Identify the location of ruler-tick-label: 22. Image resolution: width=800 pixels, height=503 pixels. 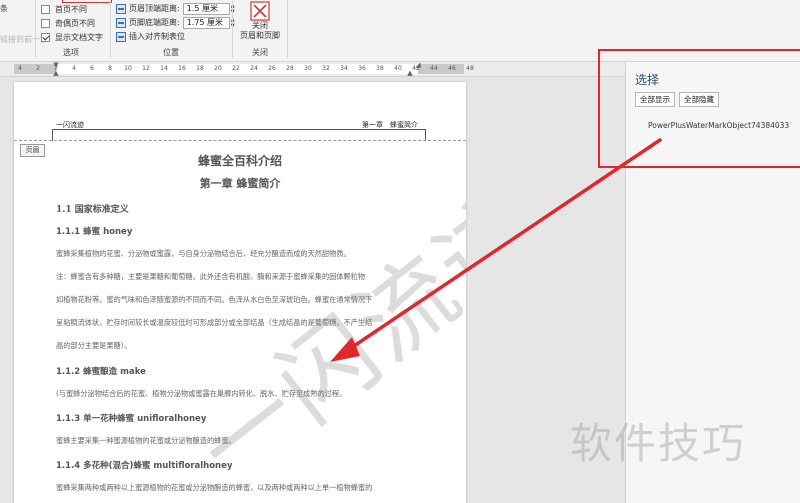
(236, 68).